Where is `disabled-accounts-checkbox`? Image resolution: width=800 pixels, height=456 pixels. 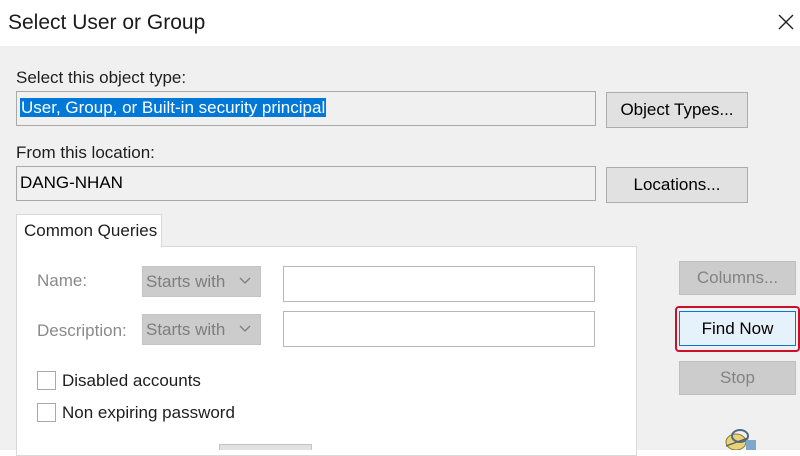
disabled-accounts-checkbox is located at coordinates (46, 380).